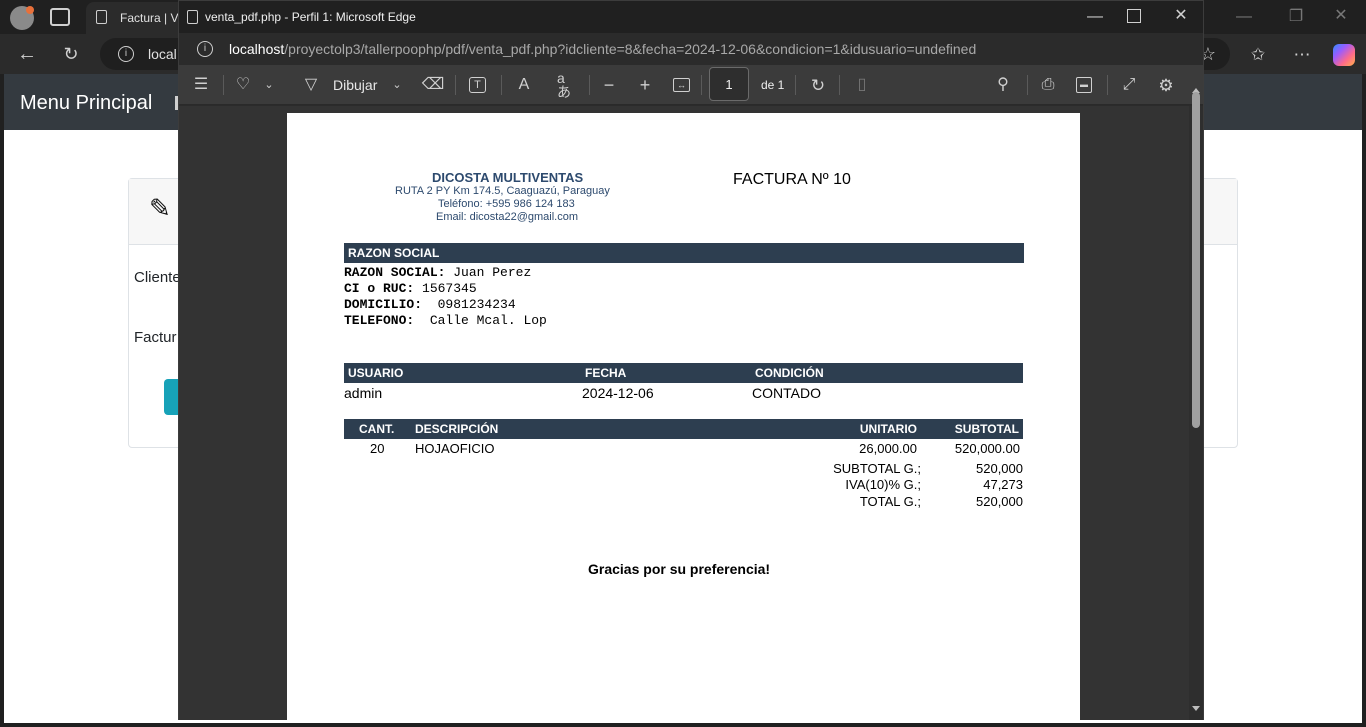 This screenshot has height=727, width=1366. I want to click on navbar-brand: Menu Principal, so click(86, 103).